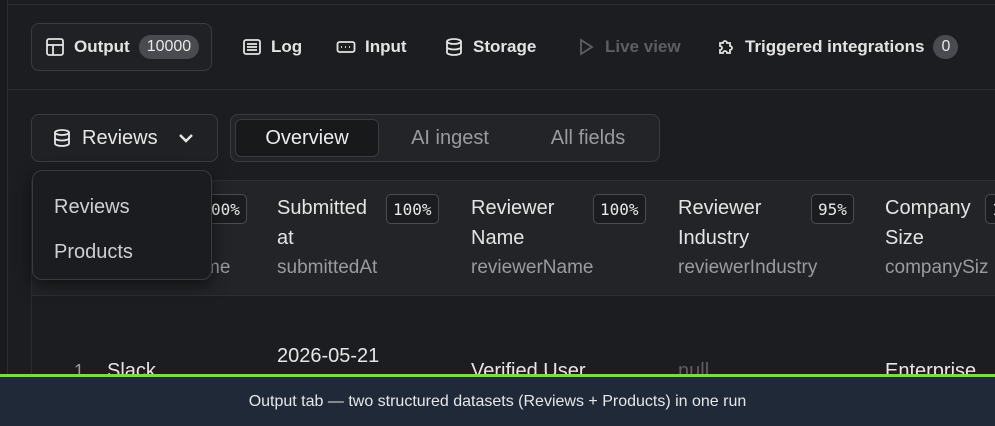  What do you see at coordinates (904, 238) in the screenshot?
I see `column-title: Size` at bounding box center [904, 238].